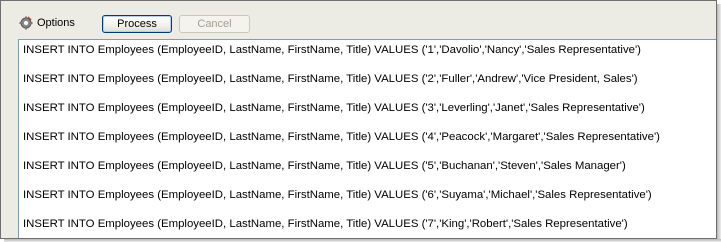  What do you see at coordinates (26, 23) in the screenshot?
I see `gear-icon` at bounding box center [26, 23].